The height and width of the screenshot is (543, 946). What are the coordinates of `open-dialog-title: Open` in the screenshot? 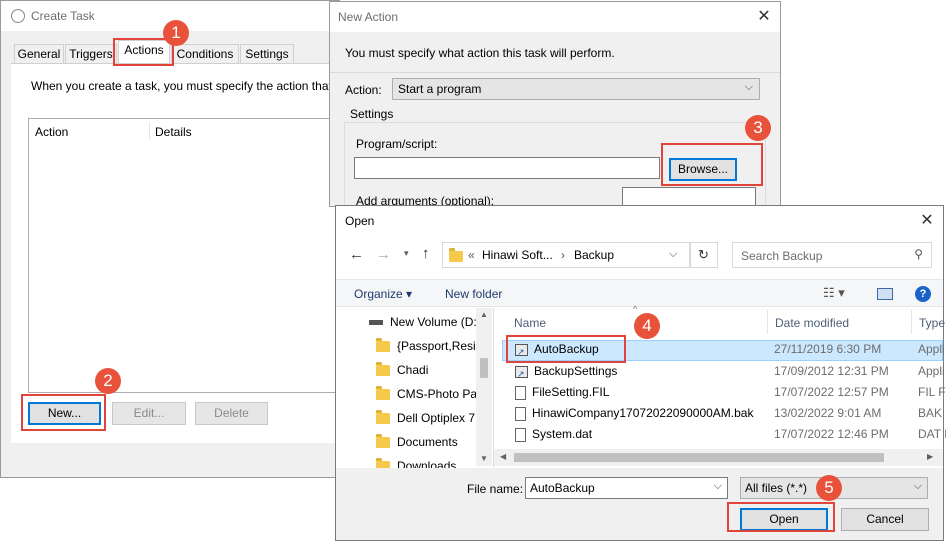 It's located at (360, 221).